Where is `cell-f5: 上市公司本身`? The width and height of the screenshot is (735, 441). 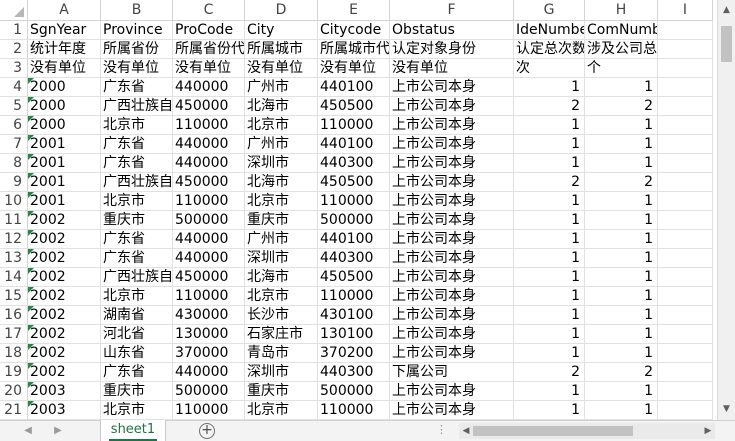 cell-f5: 上市公司本身 is located at coordinates (452, 106).